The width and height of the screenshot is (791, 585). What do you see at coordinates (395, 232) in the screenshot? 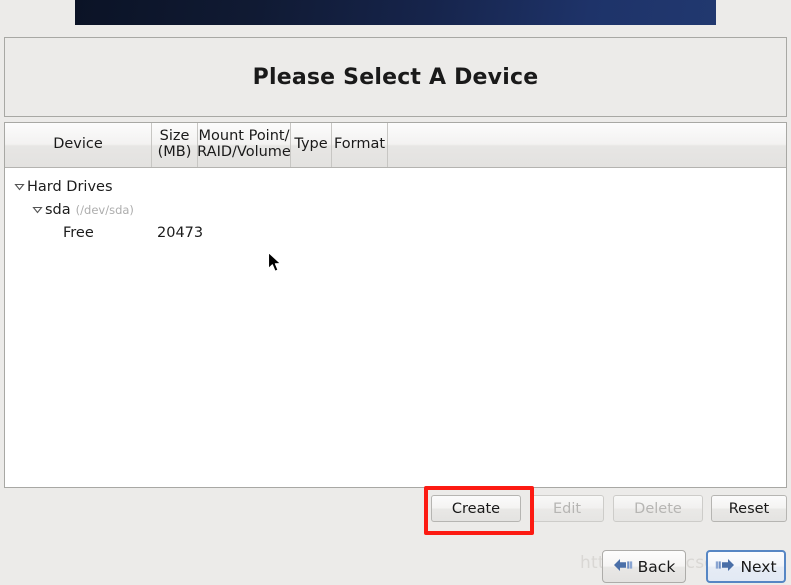
I see `table-row: Free 20473` at bounding box center [395, 232].